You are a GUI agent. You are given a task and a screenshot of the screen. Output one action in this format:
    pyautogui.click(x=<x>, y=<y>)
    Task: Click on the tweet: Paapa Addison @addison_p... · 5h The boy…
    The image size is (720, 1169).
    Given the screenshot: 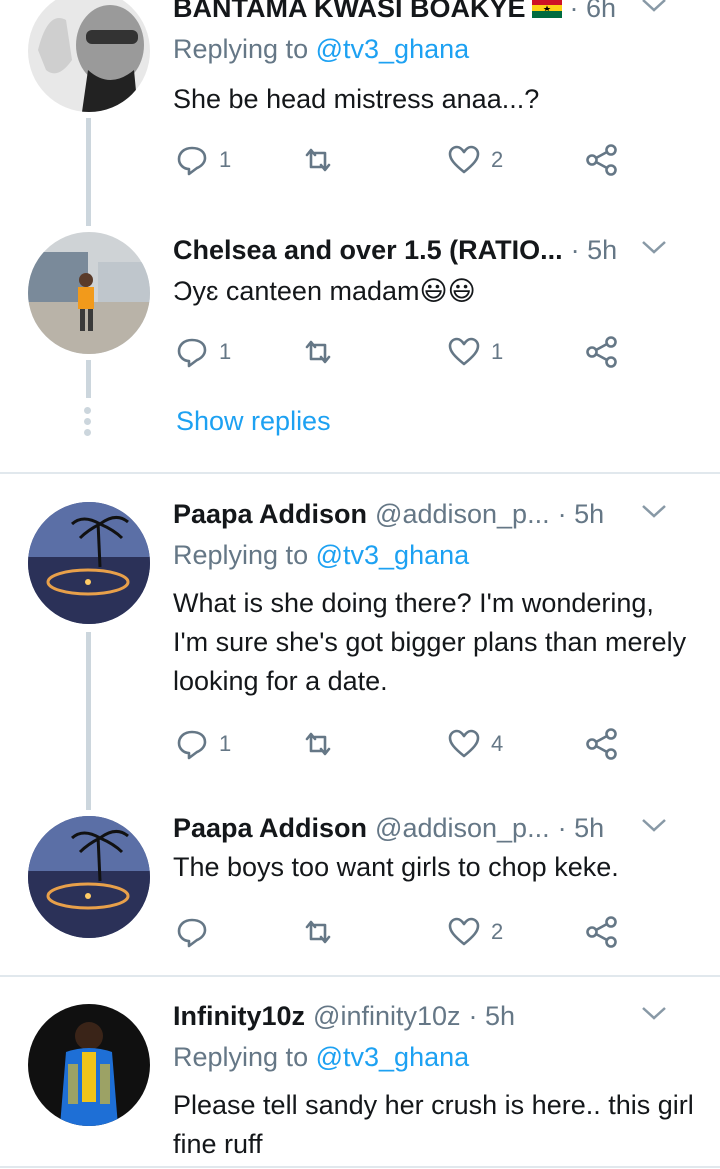 What is the action you would take?
    pyautogui.click(x=360, y=885)
    